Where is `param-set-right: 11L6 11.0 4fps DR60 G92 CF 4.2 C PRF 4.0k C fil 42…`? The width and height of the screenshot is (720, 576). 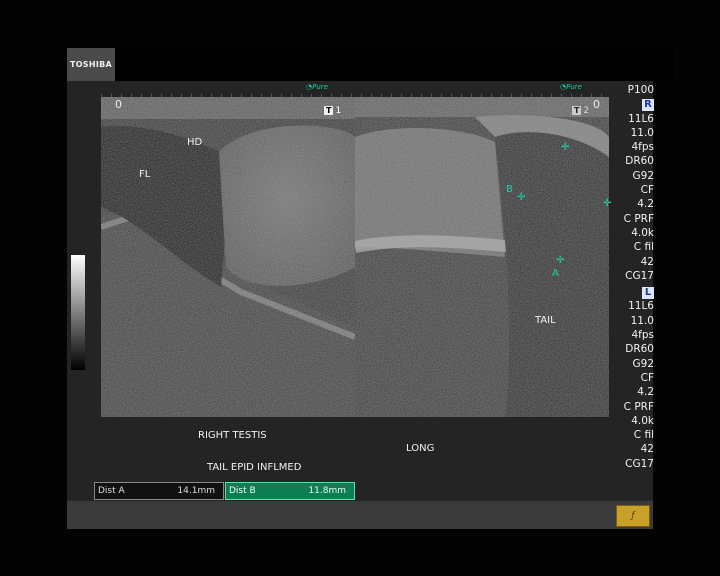
param-set-right: 11L6 11.0 4fps DR60 G92 CF 4.2 C PRF 4.0k C fil 42… is located at coordinates (632, 198).